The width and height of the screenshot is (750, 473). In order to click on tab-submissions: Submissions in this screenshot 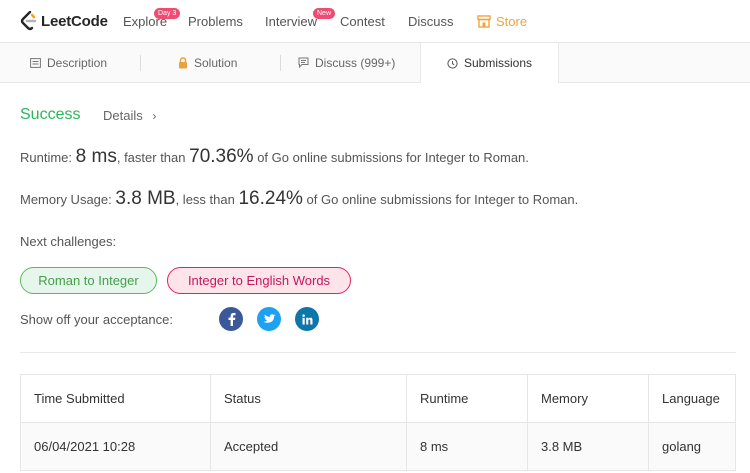, I will do `click(489, 63)`.